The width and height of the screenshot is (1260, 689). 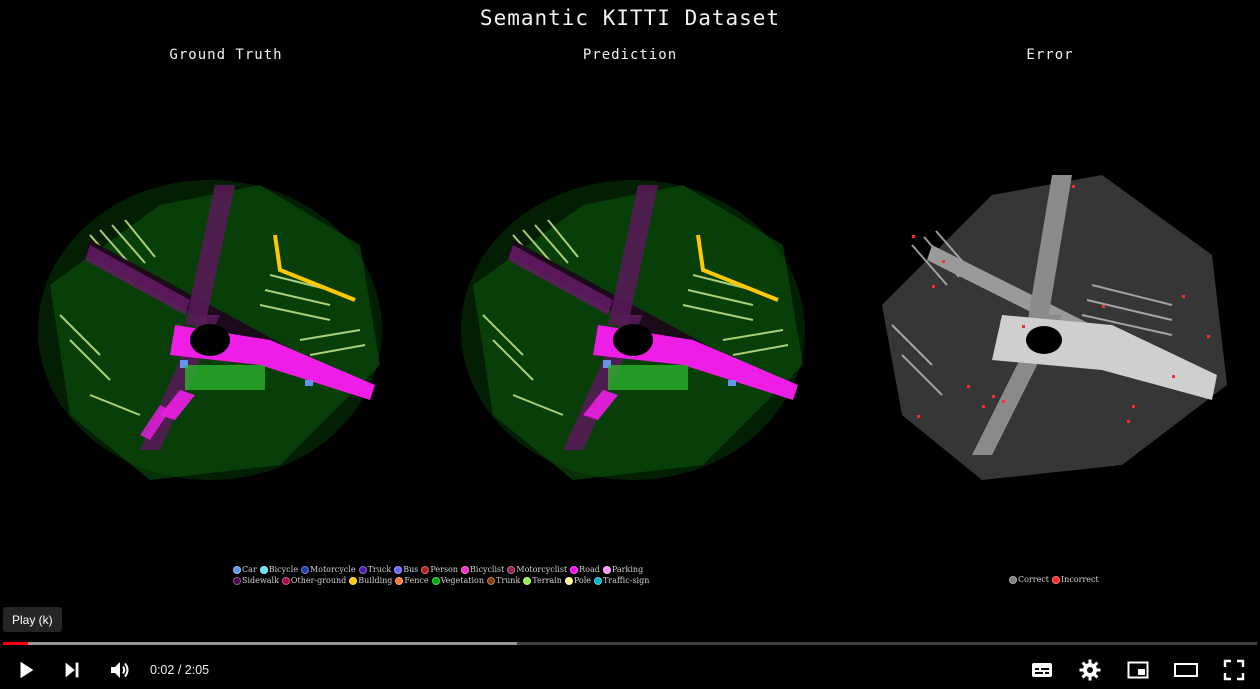 What do you see at coordinates (304, 569) in the screenshot?
I see `motorcycle-swatch-icon` at bounding box center [304, 569].